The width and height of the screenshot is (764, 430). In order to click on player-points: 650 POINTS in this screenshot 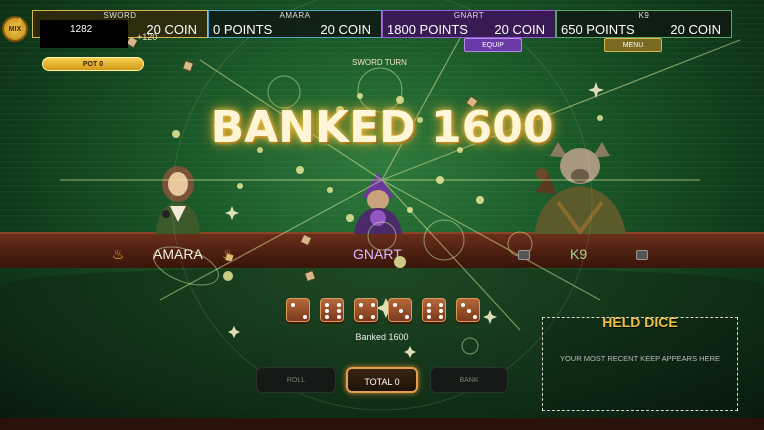, I will do `click(598, 29)`.